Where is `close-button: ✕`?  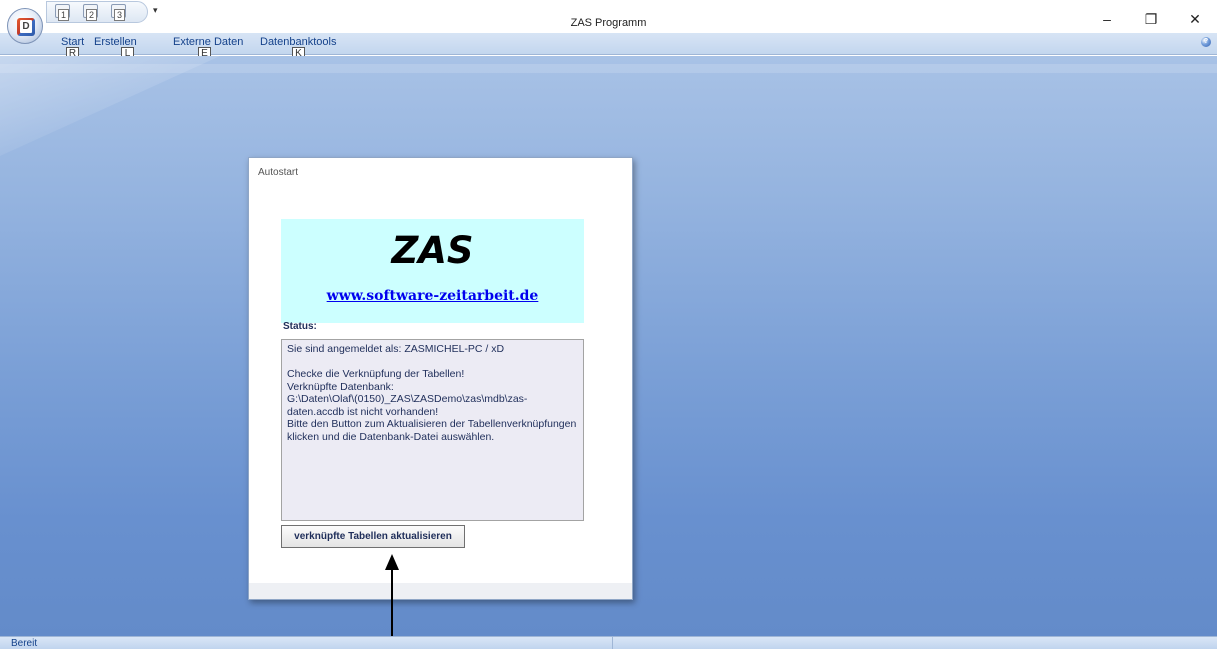
close-button: ✕ is located at coordinates (1195, 19).